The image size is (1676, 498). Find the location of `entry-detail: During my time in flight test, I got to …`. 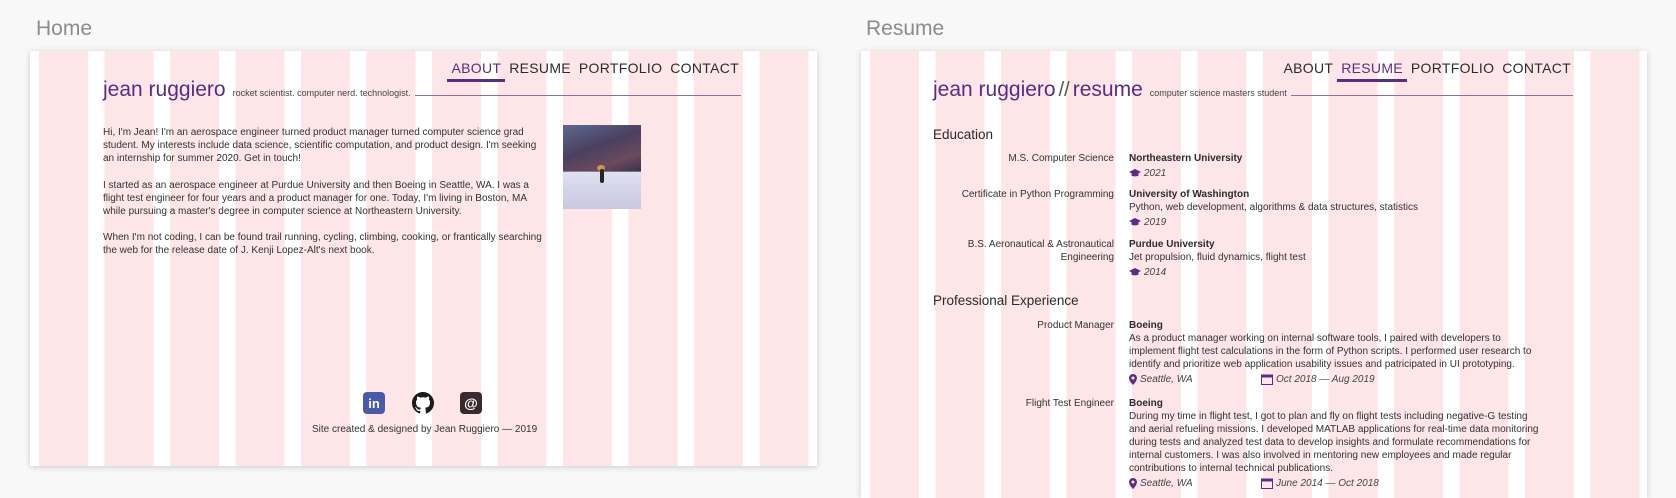

entry-detail: During my time in flight test, I got to … is located at coordinates (1334, 442).